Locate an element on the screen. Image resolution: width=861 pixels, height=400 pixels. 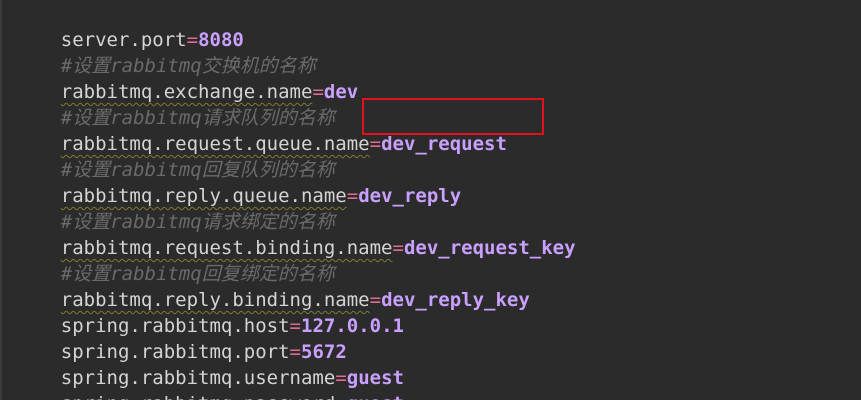
equals-sign: = is located at coordinates (340, 396).